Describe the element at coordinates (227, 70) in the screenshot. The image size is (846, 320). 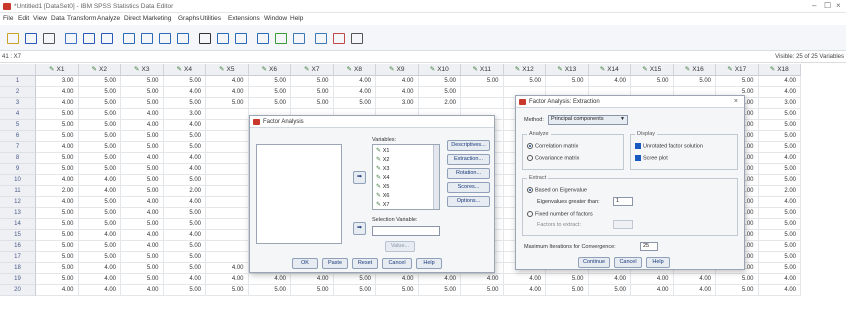
I see `column-header: ✎ X5` at that location.